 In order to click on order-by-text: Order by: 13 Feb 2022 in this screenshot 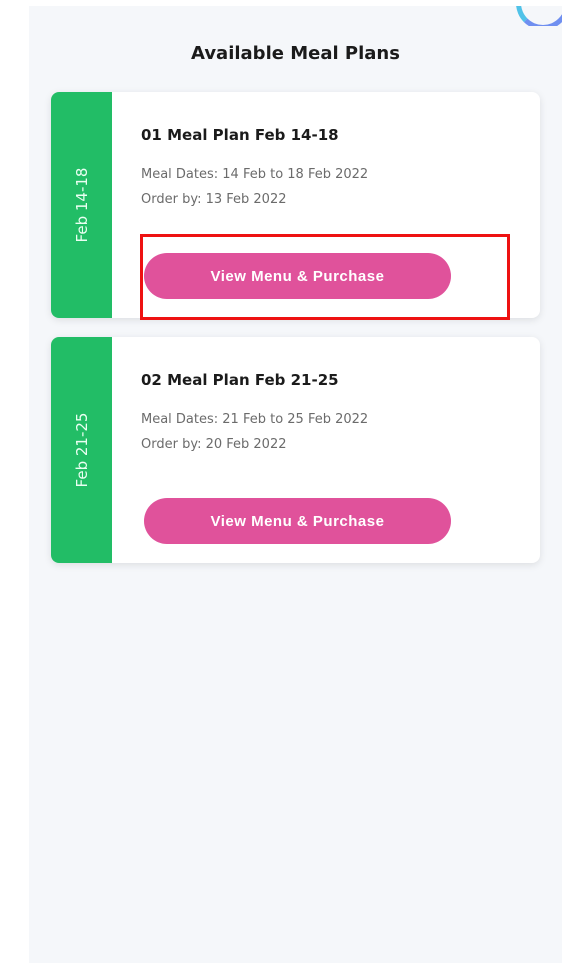, I will do `click(214, 199)`.